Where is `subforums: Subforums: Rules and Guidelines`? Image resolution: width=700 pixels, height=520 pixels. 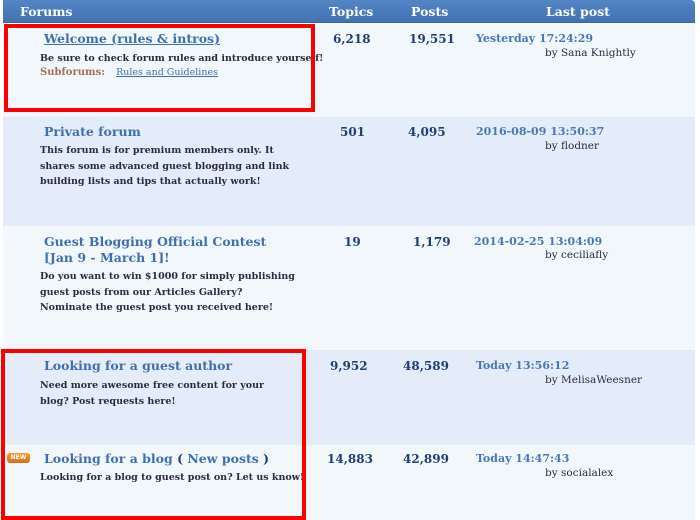
subforums: Subforums: Rules and Guidelines is located at coordinates (129, 73).